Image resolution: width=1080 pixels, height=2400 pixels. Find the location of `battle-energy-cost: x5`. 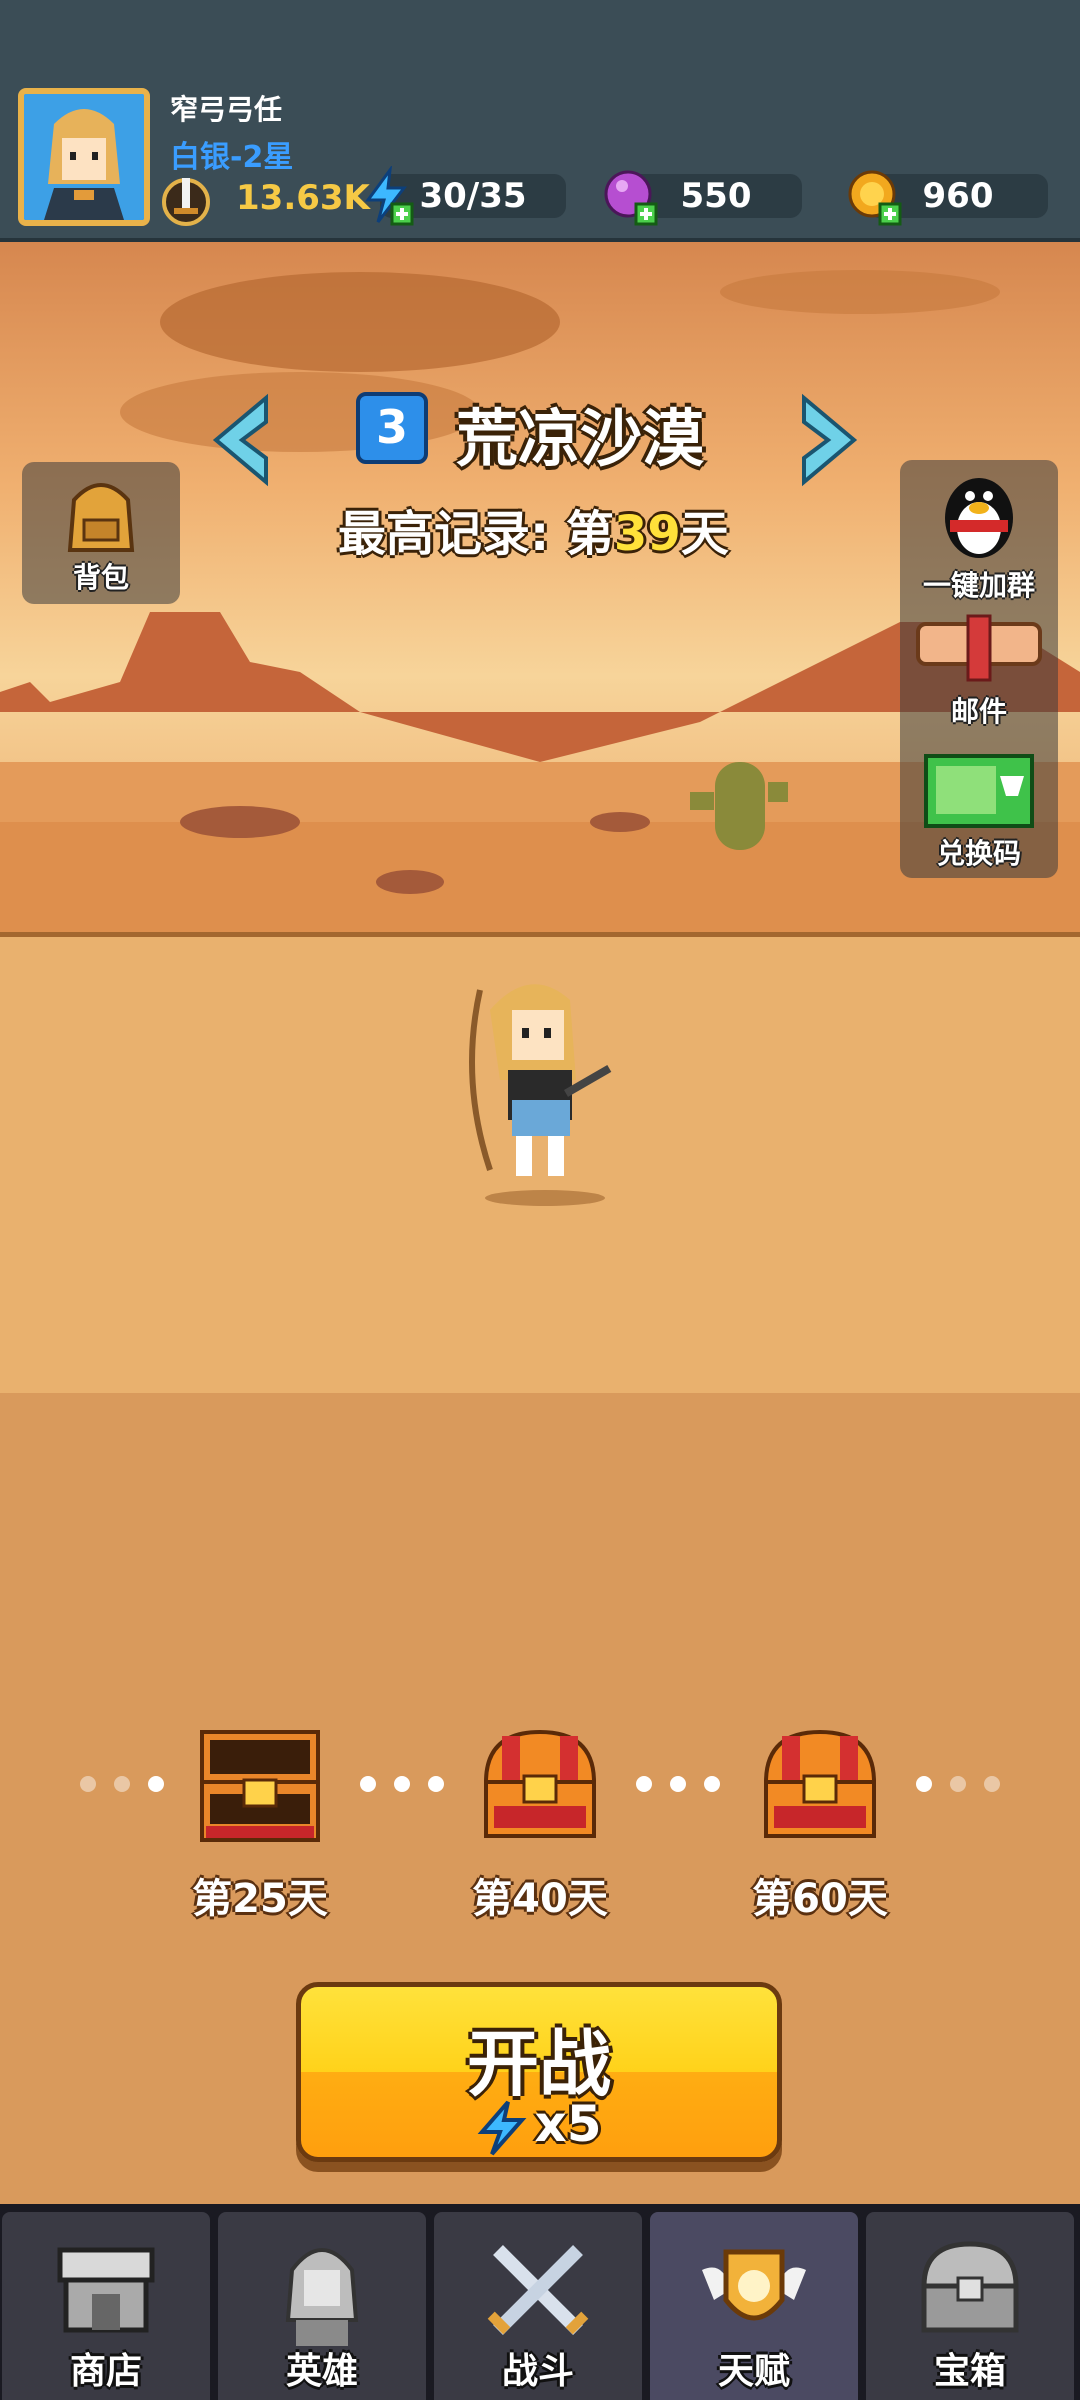

battle-energy-cost: x5 is located at coordinates (539, 2125).